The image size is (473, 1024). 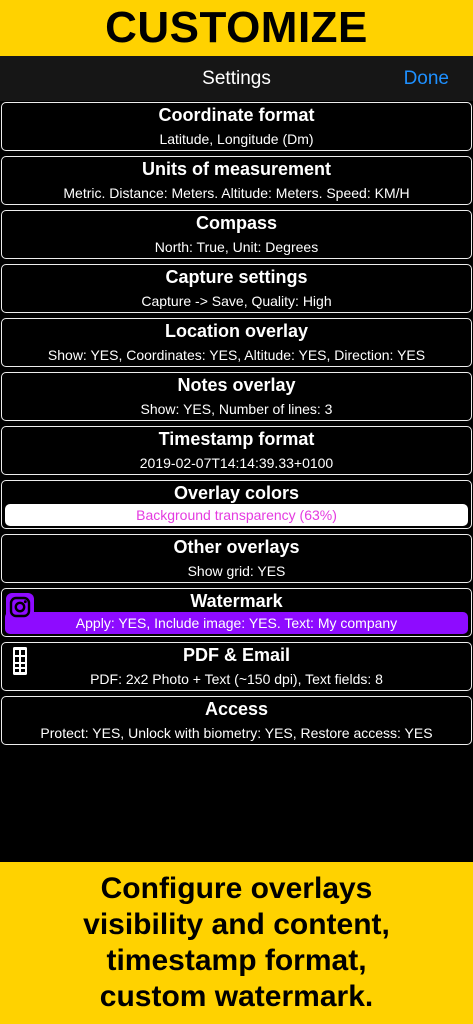 I want to click on promo-banner-top: CUSTOMIZE, so click(x=236, y=28).